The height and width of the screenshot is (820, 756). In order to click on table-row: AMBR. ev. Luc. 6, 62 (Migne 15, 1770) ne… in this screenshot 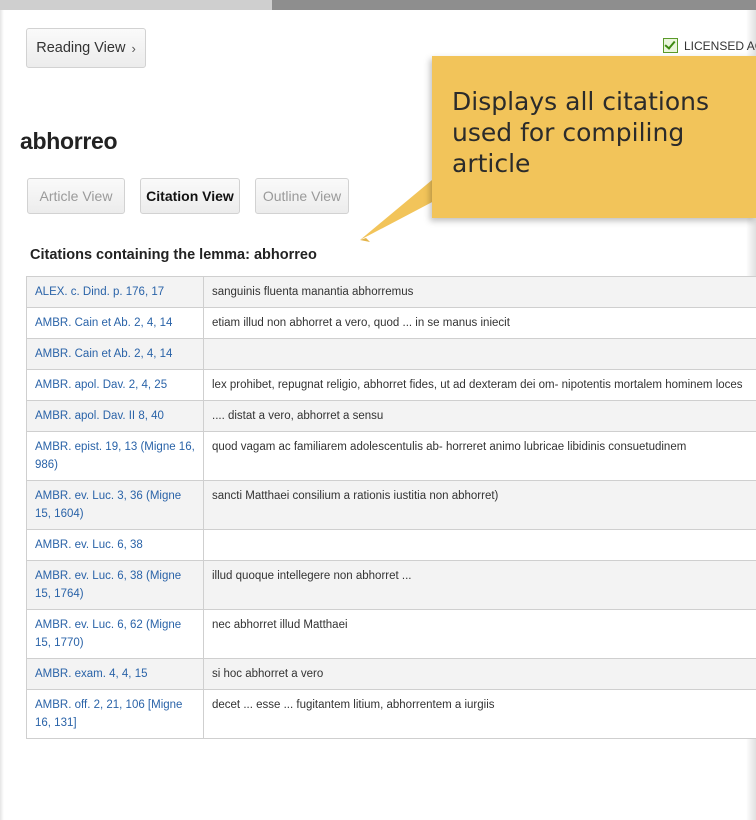, I will do `click(391, 634)`.